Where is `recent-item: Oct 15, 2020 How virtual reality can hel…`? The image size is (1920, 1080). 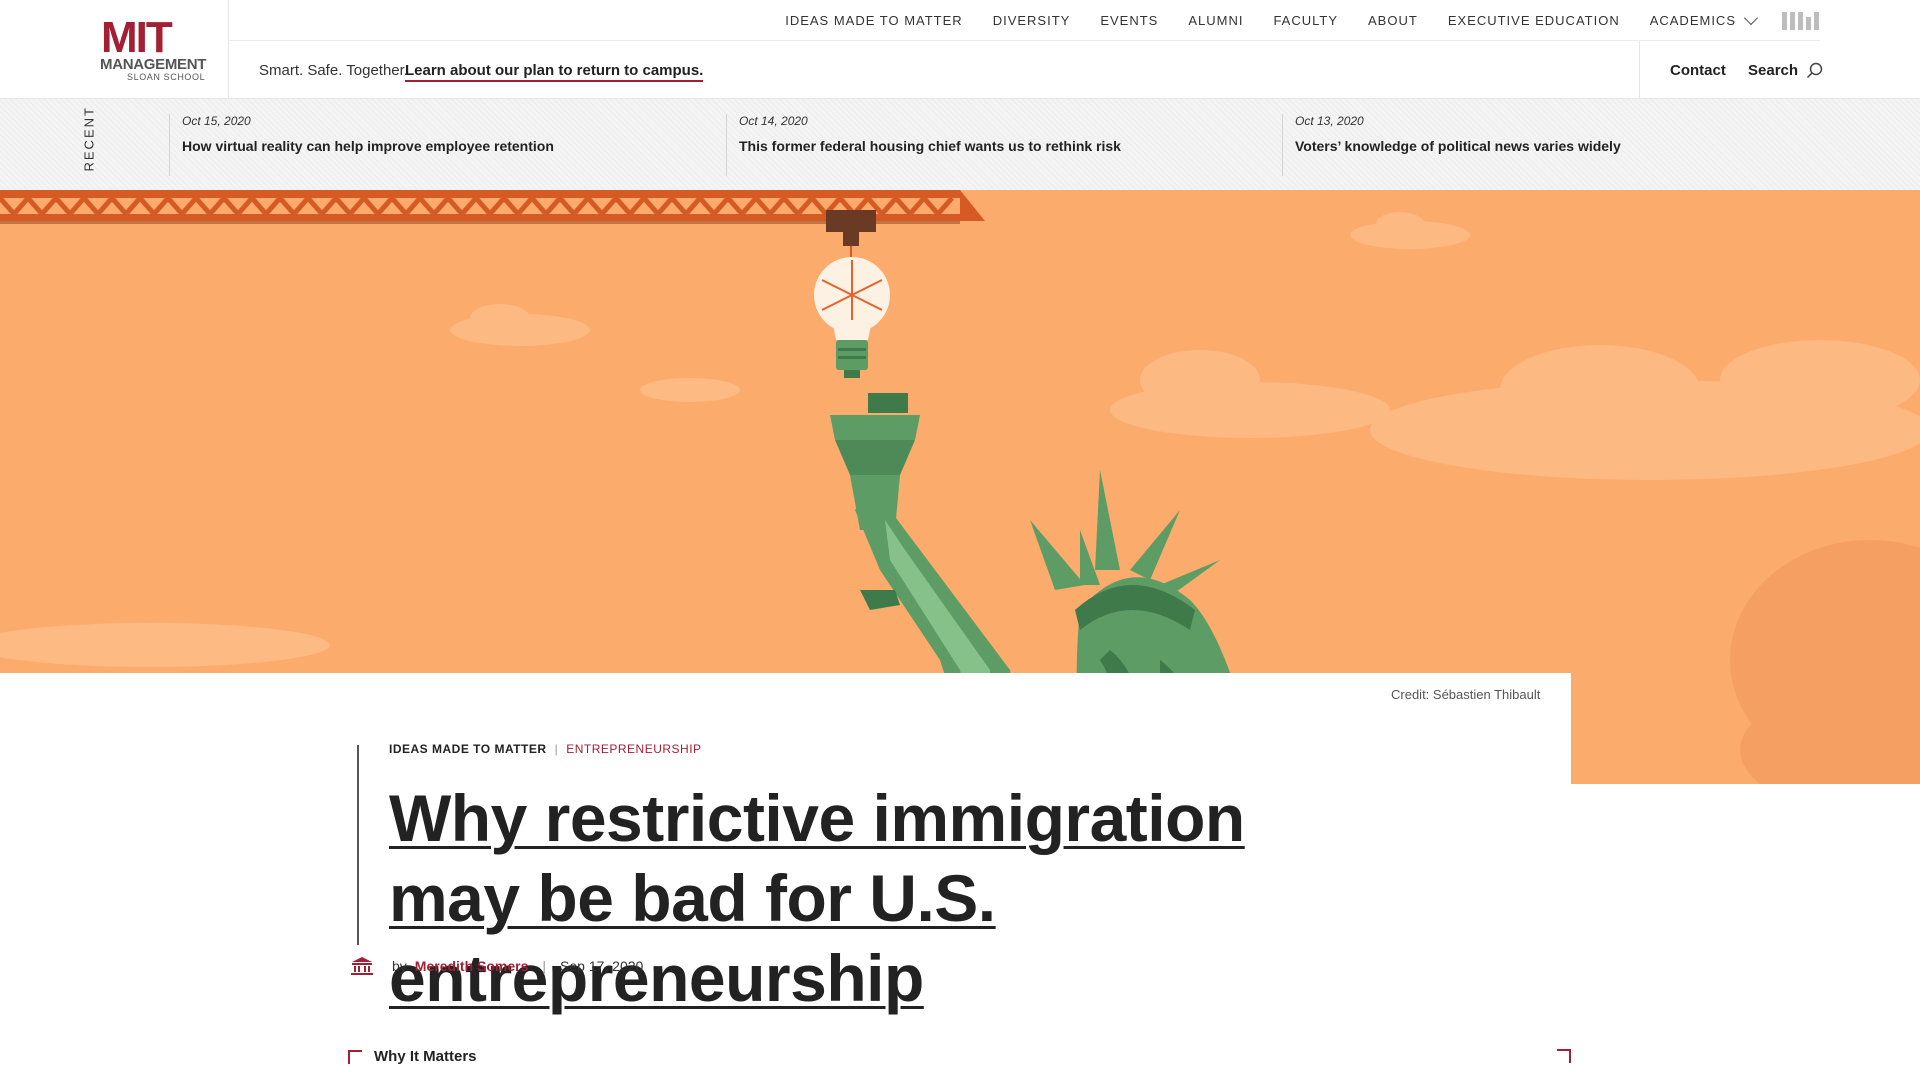 recent-item: Oct 15, 2020 How virtual reality can hel… is located at coordinates (447, 145).